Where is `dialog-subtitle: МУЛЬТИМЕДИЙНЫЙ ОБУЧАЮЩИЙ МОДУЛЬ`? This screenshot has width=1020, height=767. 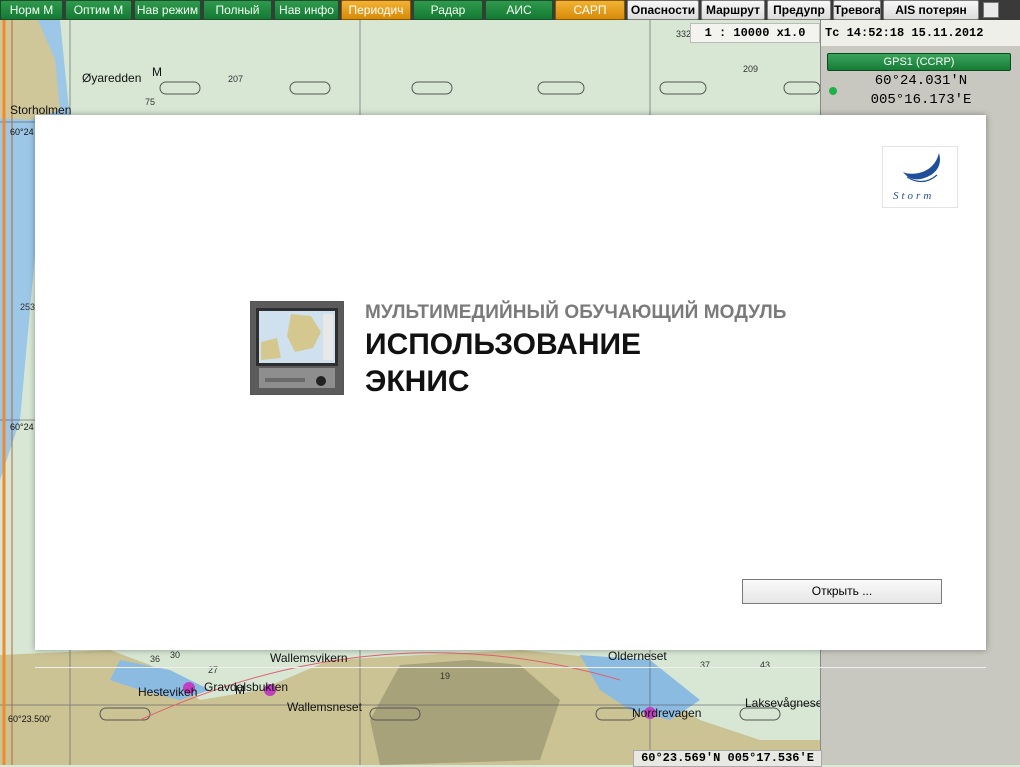
dialog-subtitle: МУЛЬТИМЕДИЙНЫЙ ОБУЧАЮЩИЙ МОДУЛЬ is located at coordinates (576, 312).